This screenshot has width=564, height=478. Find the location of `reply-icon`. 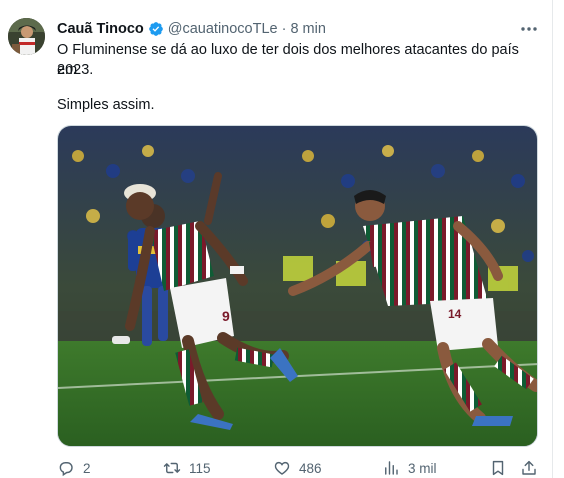

reply-icon is located at coordinates (66, 469).